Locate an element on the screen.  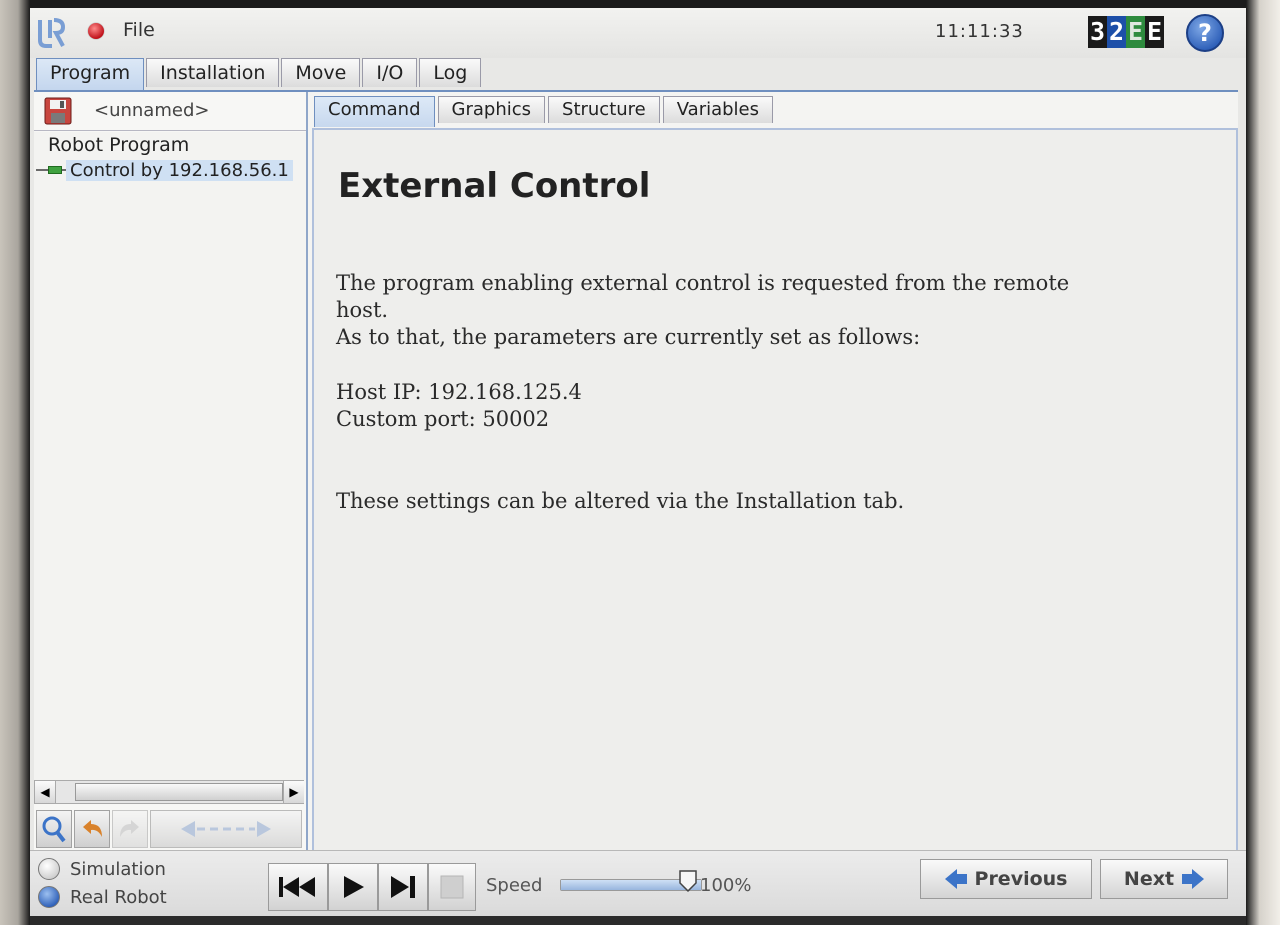
tab-installation: Installation is located at coordinates (213, 72).